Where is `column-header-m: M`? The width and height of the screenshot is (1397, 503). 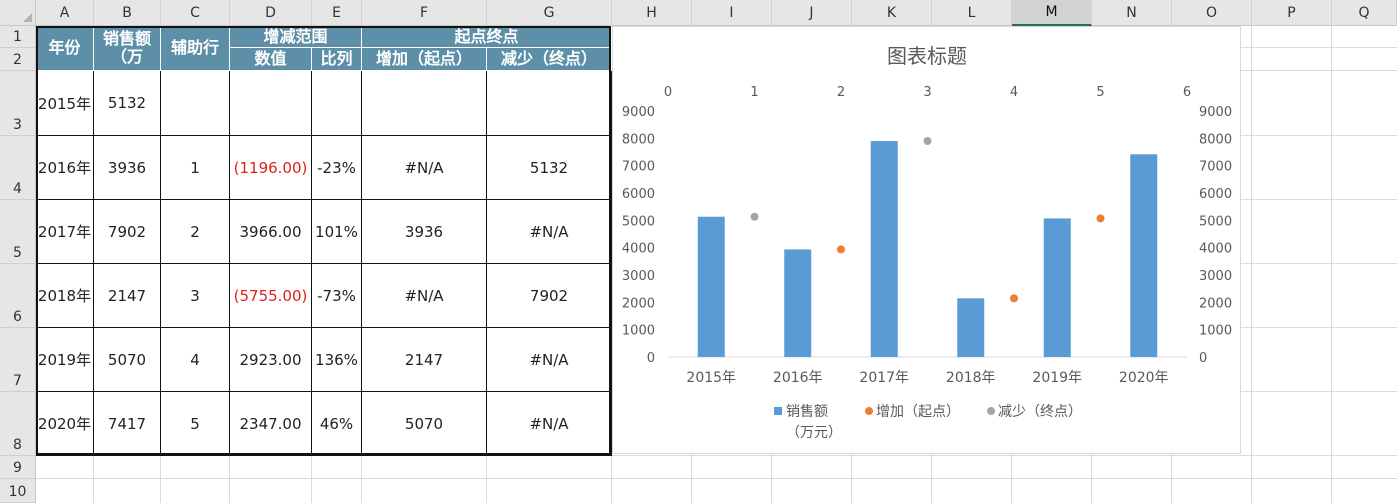
column-header-m: M is located at coordinates (1052, 13).